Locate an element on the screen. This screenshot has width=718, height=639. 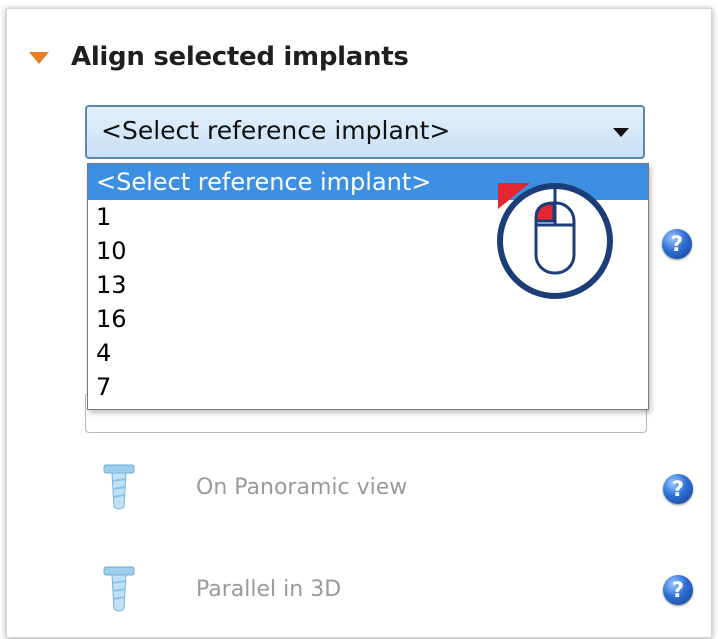
on-panoramic-view-label: On Panoramic view is located at coordinates (302, 487).